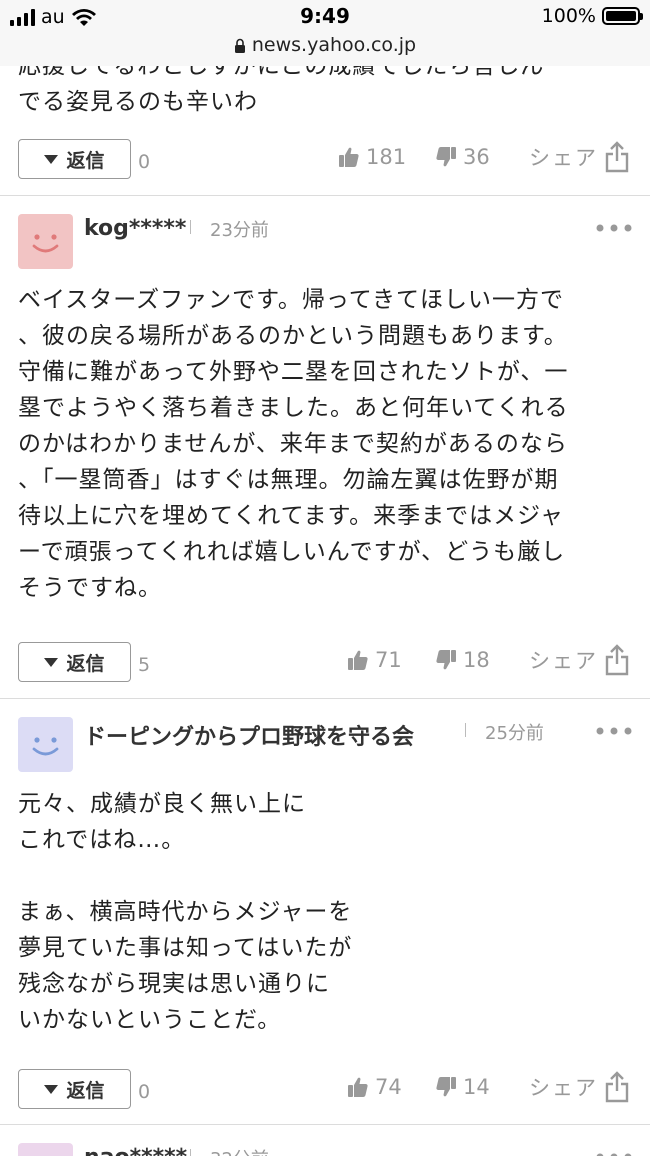 The image size is (650, 1156). What do you see at coordinates (462, 1087) in the screenshot?
I see `dislike-button: 14` at bounding box center [462, 1087].